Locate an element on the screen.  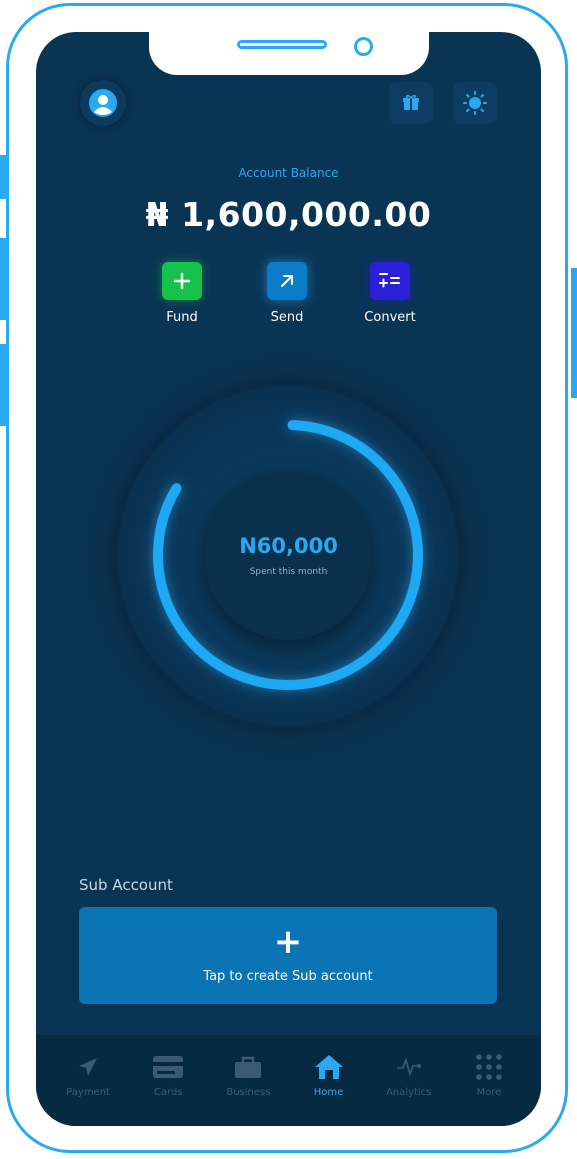
notch is located at coordinates (289, 53).